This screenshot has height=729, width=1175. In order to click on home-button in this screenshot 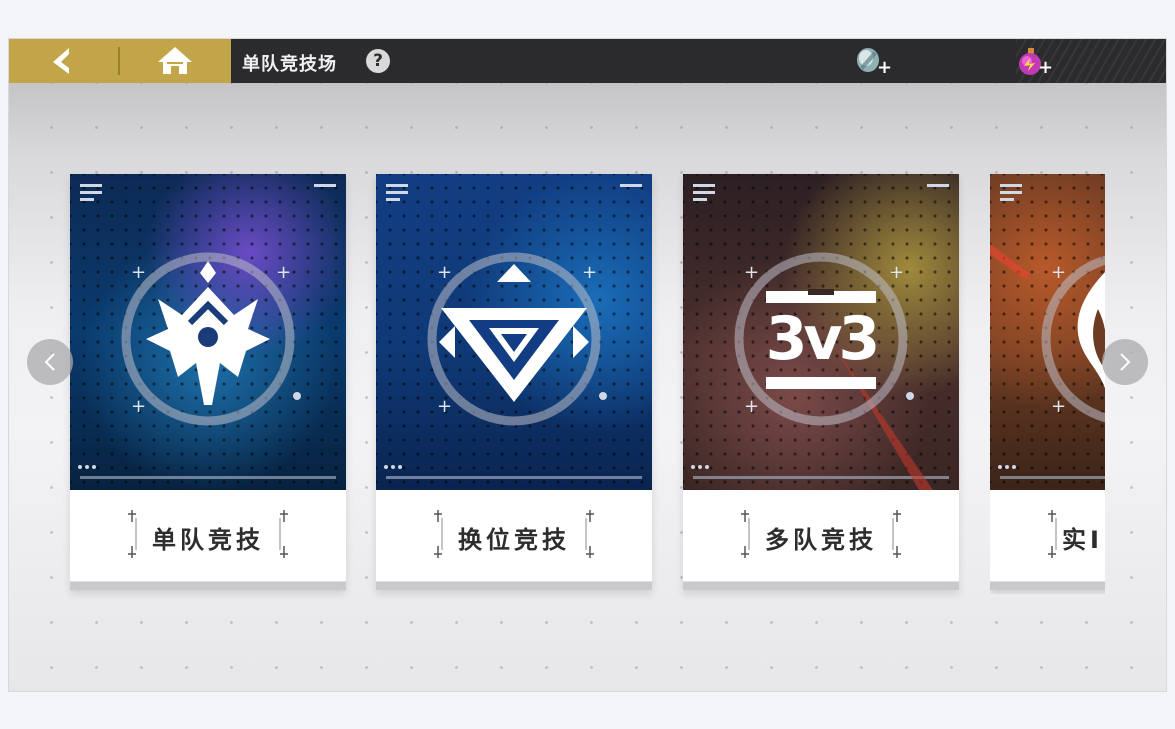, I will do `click(175, 61)`.